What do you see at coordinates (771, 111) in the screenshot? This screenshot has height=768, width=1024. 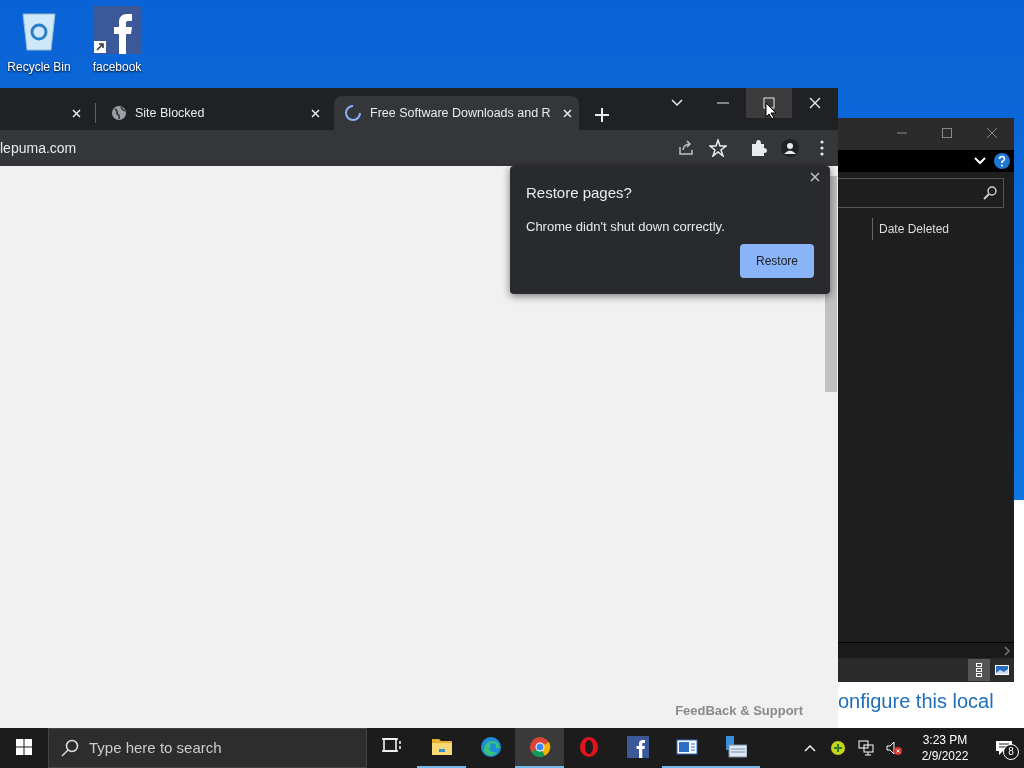 I see `mouse-pointer-icon` at bounding box center [771, 111].